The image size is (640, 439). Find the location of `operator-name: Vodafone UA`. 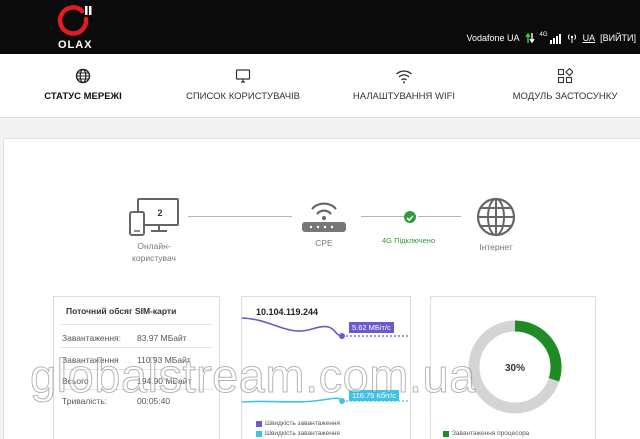

operator-name: Vodafone UA is located at coordinates (493, 38).